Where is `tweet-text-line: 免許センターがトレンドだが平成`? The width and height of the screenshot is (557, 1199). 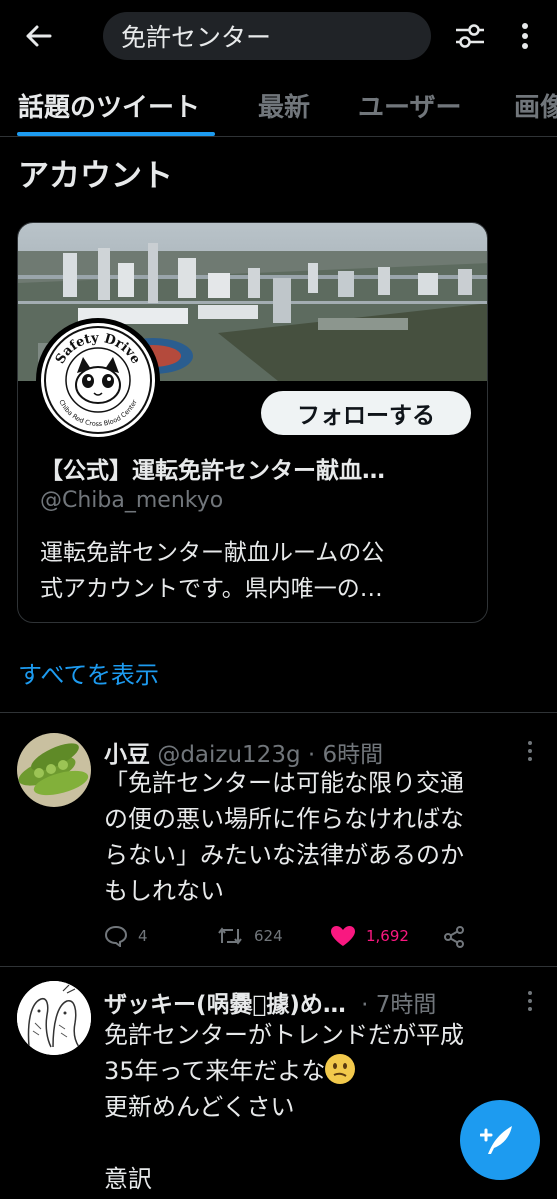
tweet-text-line: 免許センターがトレンドだが平成 is located at coordinates (284, 1035).